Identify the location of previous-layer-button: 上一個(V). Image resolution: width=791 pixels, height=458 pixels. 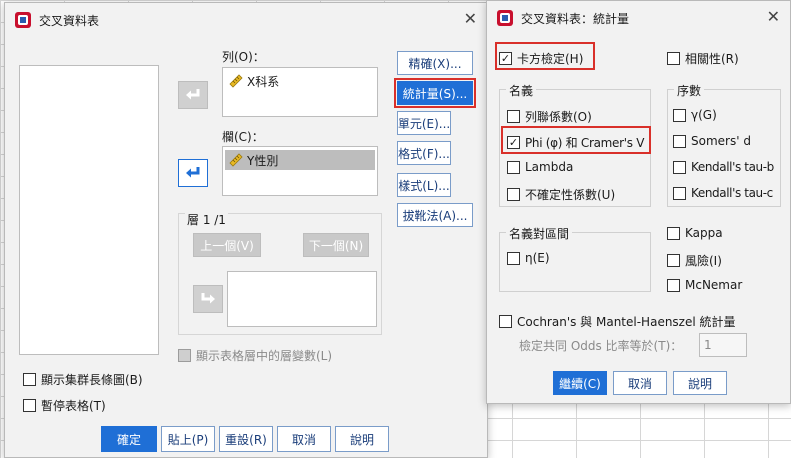
(227, 245).